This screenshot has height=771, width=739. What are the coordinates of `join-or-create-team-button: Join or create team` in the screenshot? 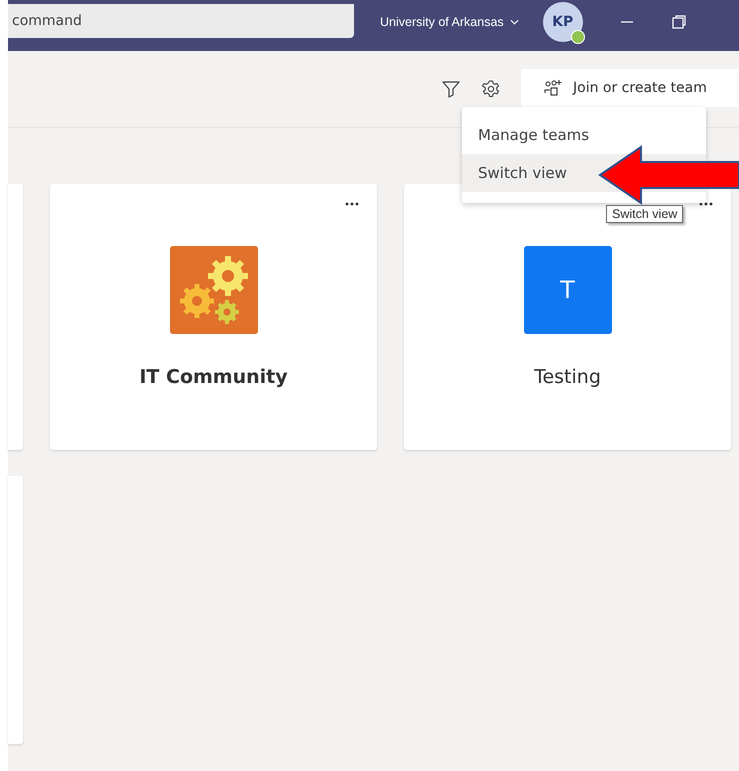 It's located at (630, 88).